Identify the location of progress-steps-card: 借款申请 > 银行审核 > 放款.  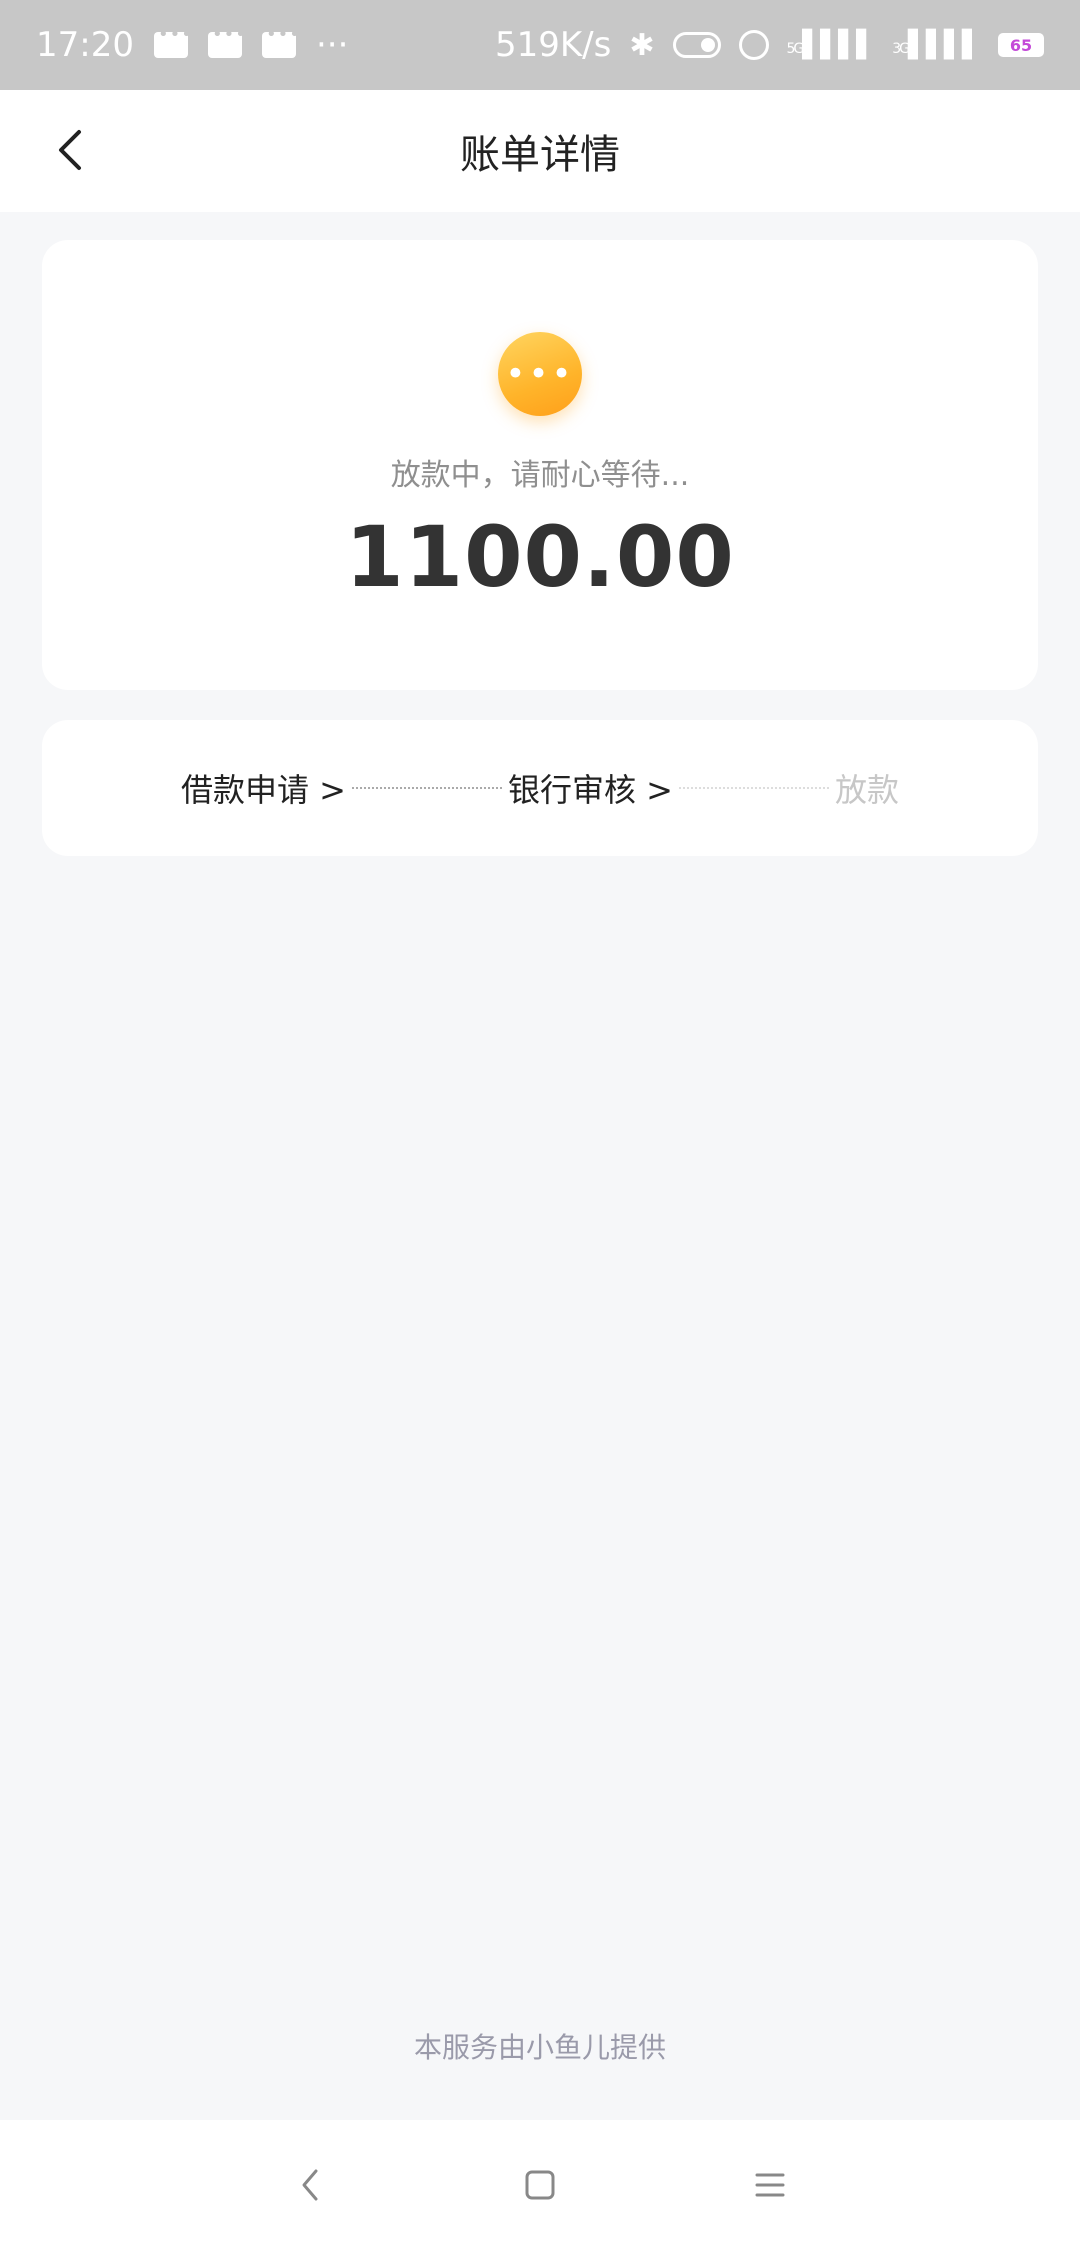
(540, 788).